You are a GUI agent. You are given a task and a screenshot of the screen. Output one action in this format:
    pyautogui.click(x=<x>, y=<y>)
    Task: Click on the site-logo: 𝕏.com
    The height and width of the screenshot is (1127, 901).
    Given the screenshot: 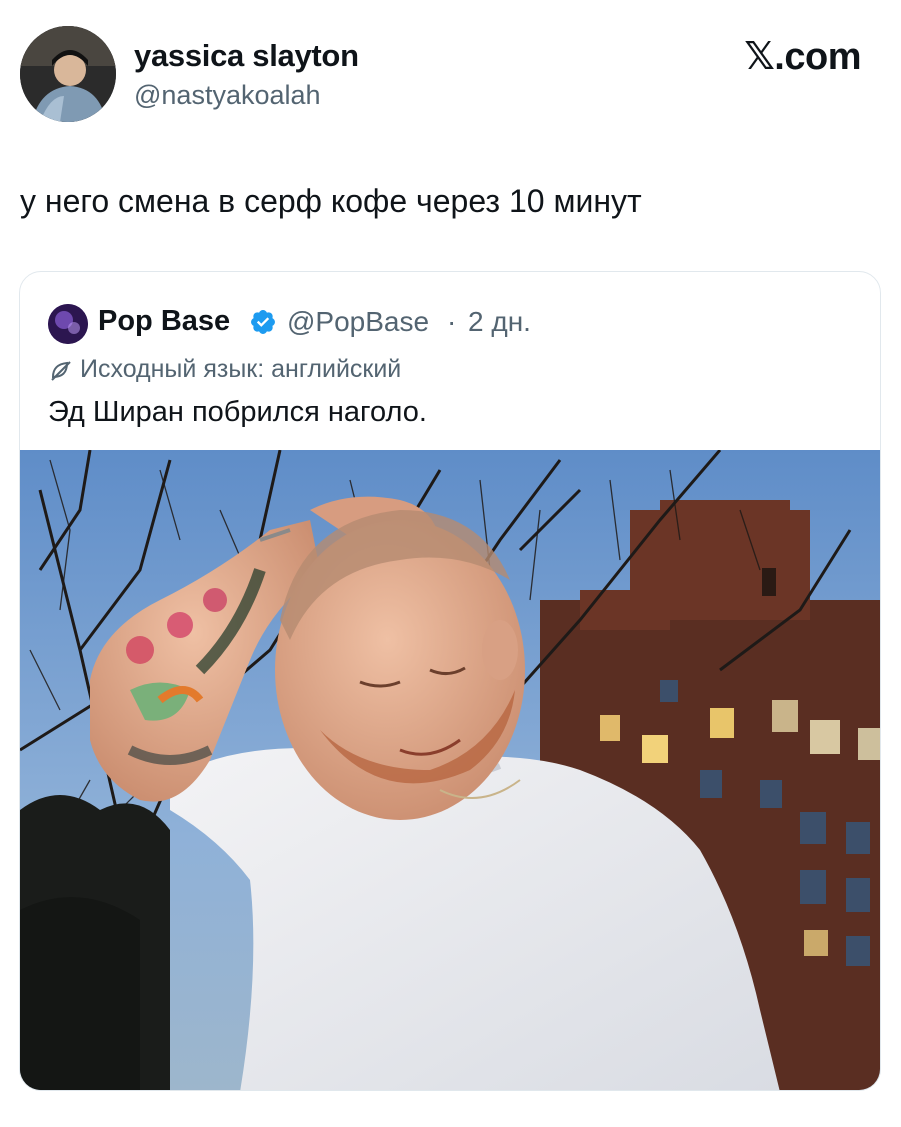 What is the action you would take?
    pyautogui.click(x=802, y=57)
    